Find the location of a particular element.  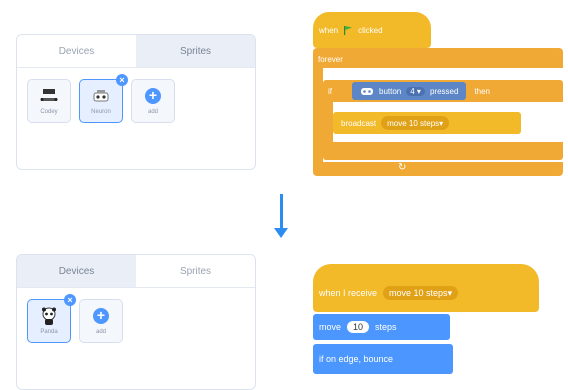

sprite-tile-panda: × Panda is located at coordinates (51, 318).